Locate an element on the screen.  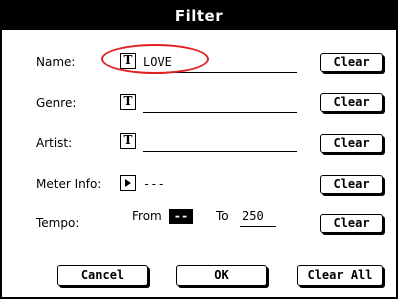
clear-all-button: Clear All is located at coordinates (340, 275).